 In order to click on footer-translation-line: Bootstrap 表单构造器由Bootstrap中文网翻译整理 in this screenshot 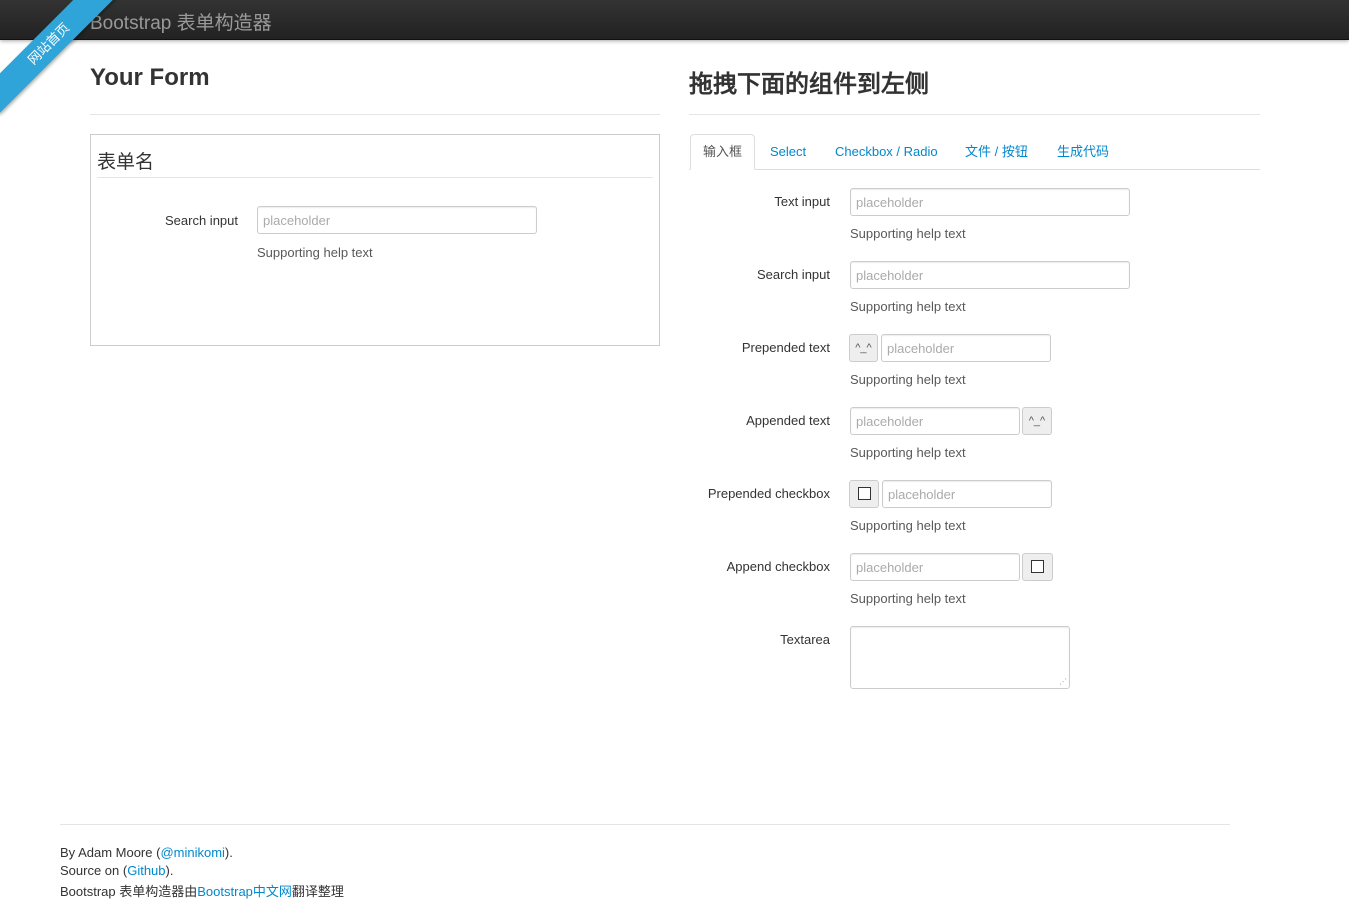, I will do `click(202, 890)`.